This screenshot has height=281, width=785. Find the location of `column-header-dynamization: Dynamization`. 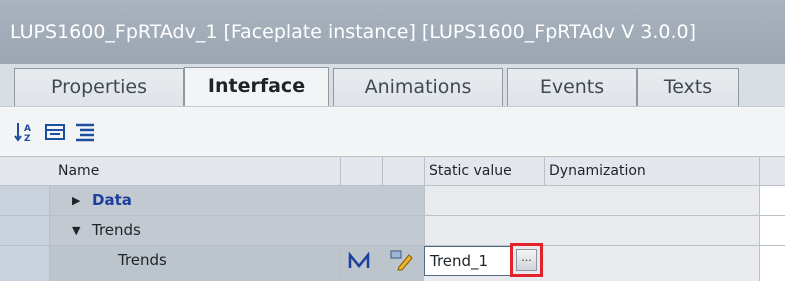

column-header-dynamization: Dynamization is located at coordinates (651, 171).